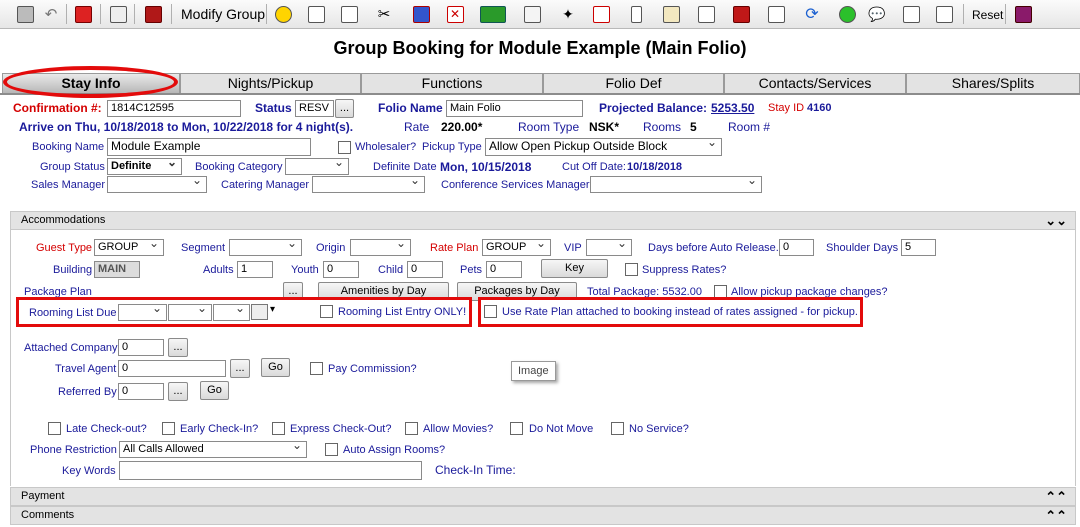  I want to click on folio-name-label: Folio Name, so click(410, 108).